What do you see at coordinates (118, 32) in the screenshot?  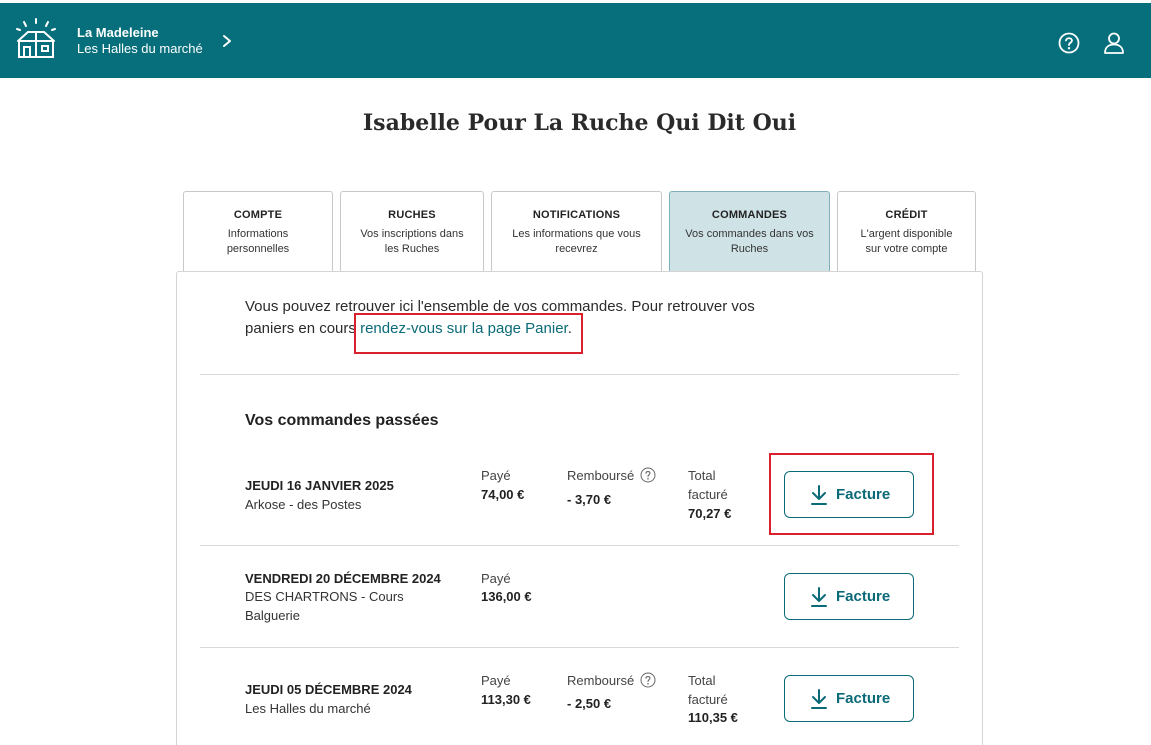 I see `hive-name: La Madeleine` at bounding box center [118, 32].